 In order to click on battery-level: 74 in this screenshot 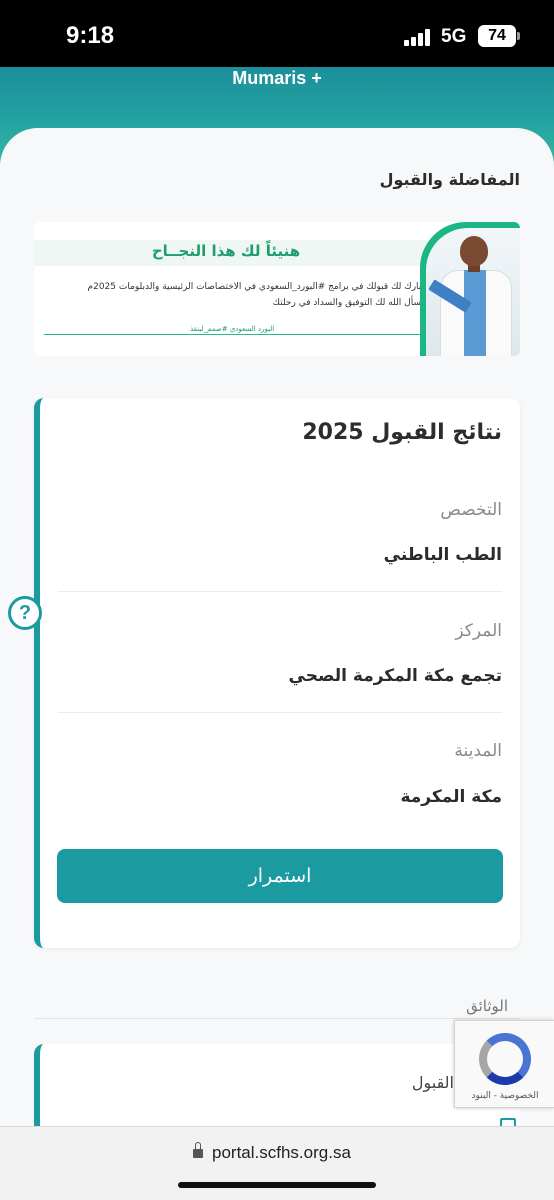, I will do `click(497, 35)`.